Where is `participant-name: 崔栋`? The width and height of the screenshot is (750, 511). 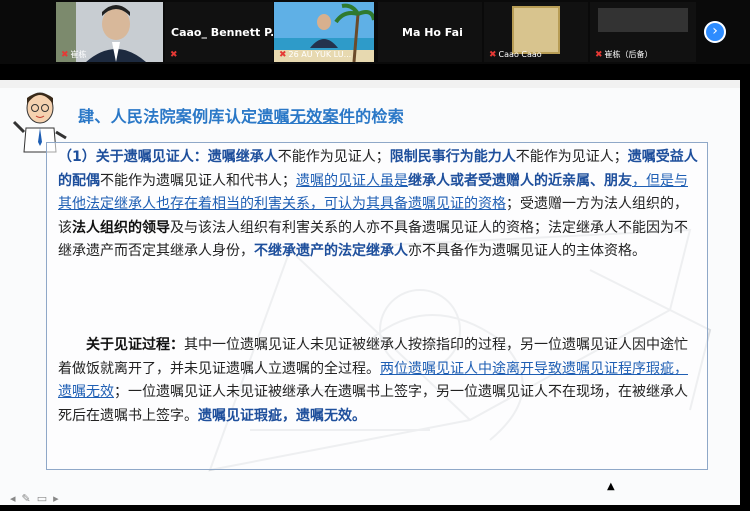
participant-name: 崔栋 is located at coordinates (78, 54).